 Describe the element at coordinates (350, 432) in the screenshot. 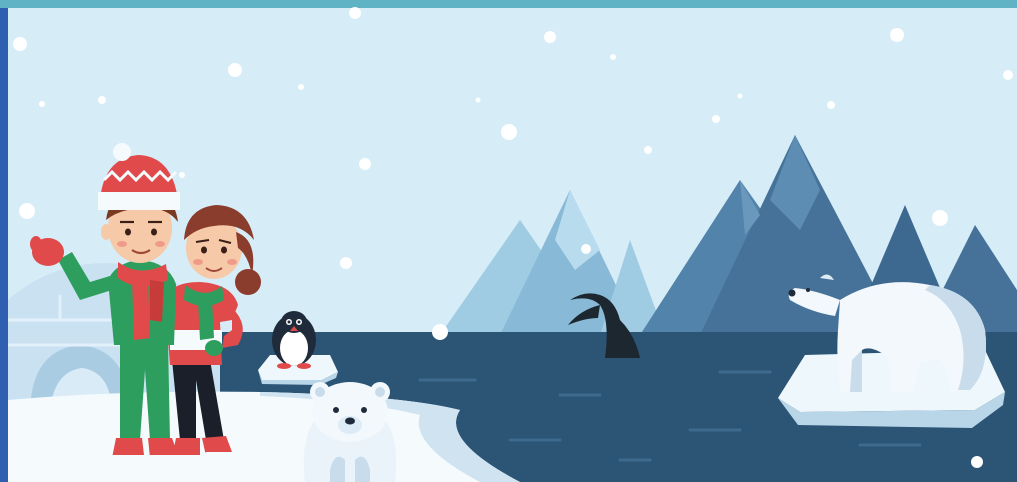

I see `bear-cub-icon` at that location.